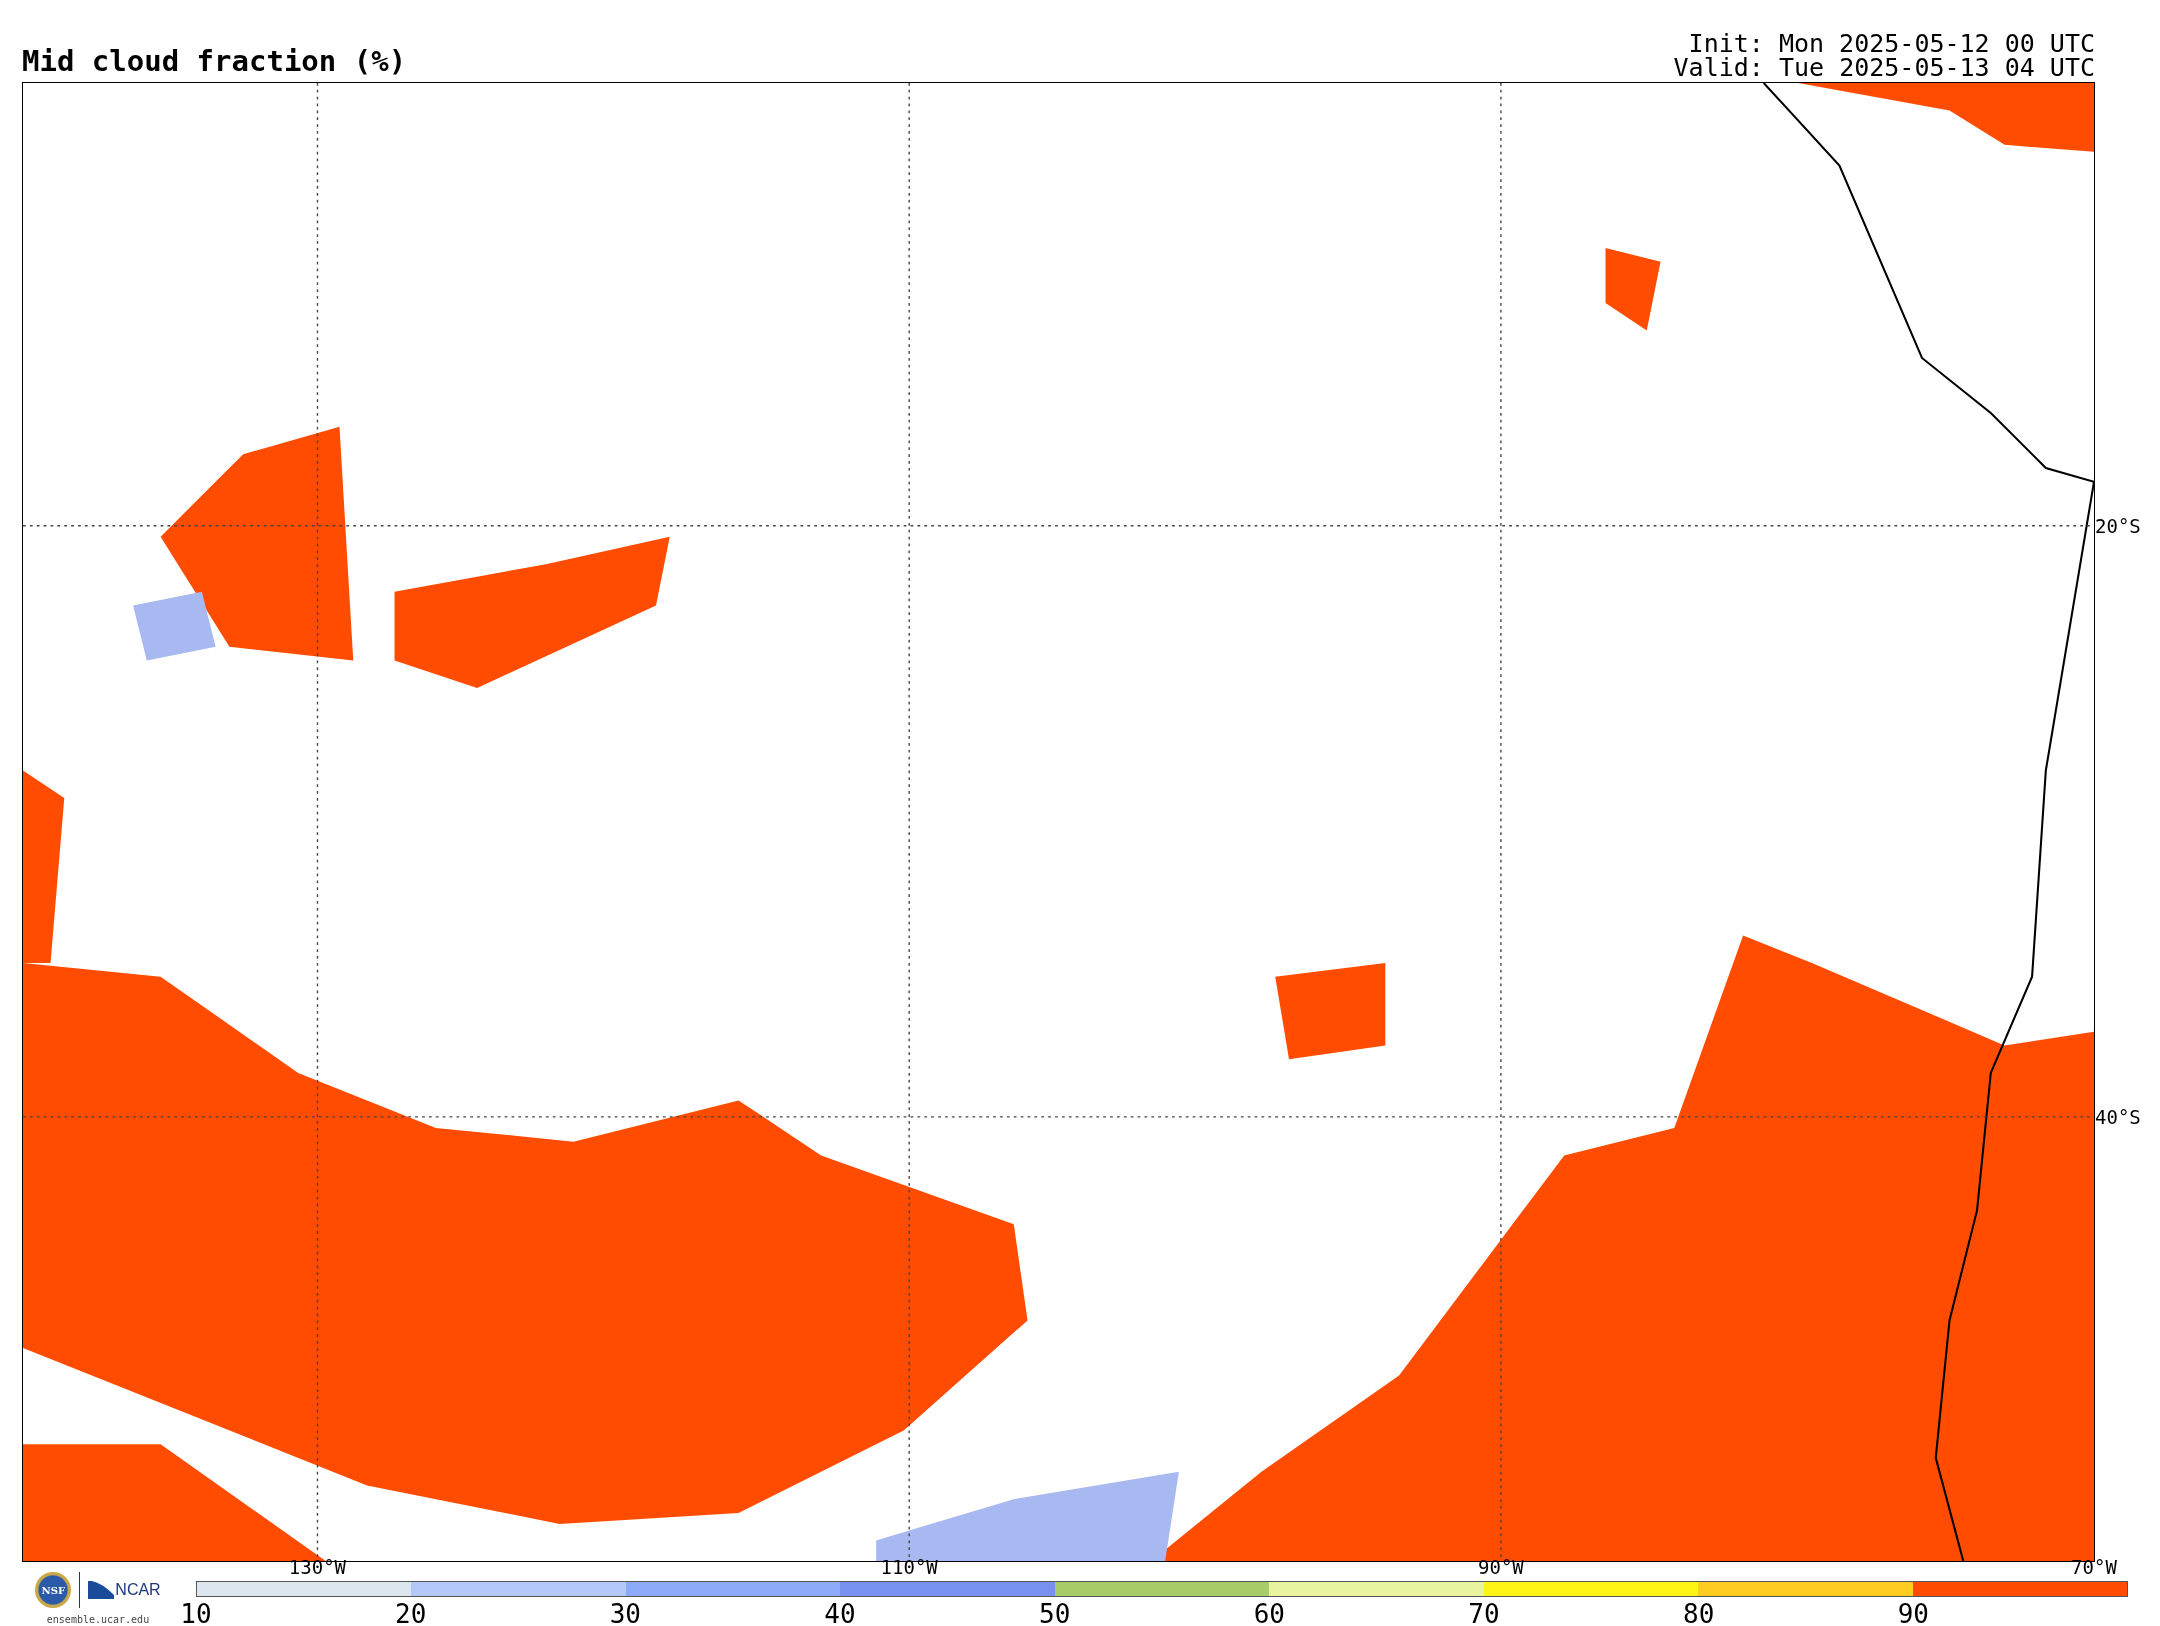  Describe the element at coordinates (53, 1590) in the screenshot. I see `seal-logo: NSF` at that location.